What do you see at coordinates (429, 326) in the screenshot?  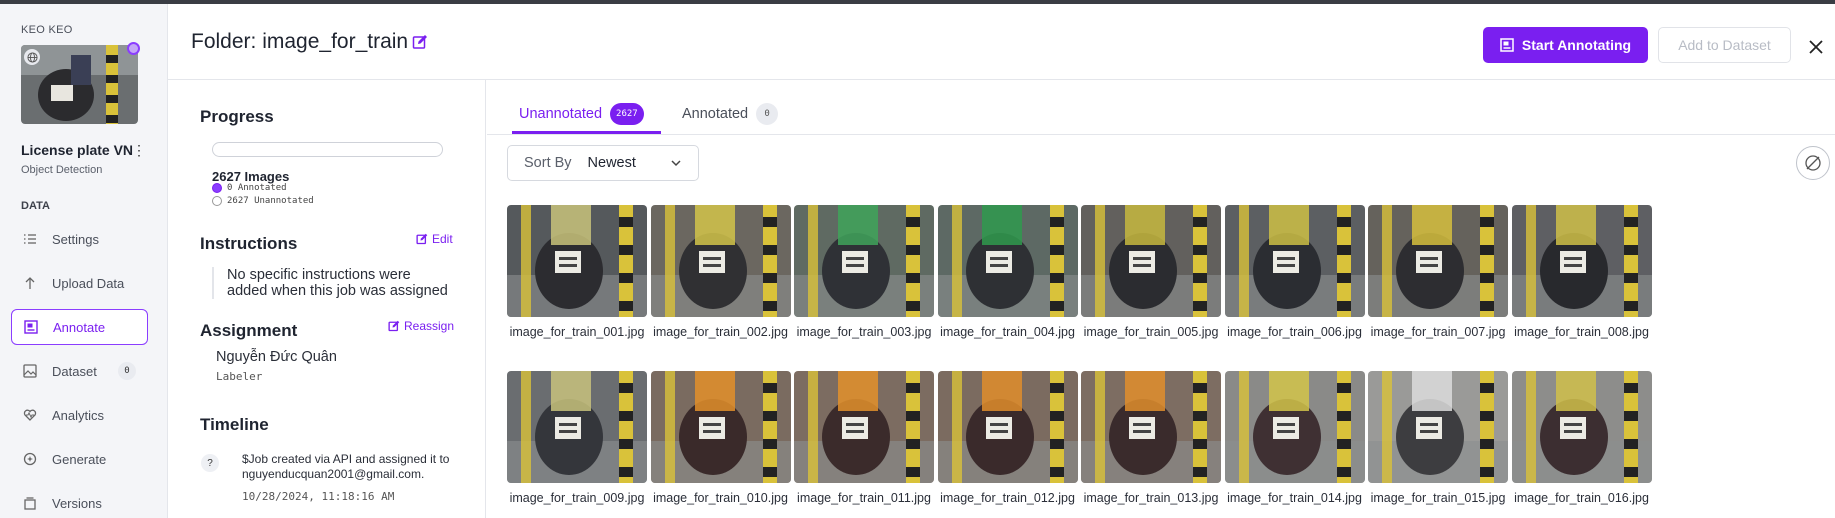 I see `reassign-label: Reassign` at bounding box center [429, 326].